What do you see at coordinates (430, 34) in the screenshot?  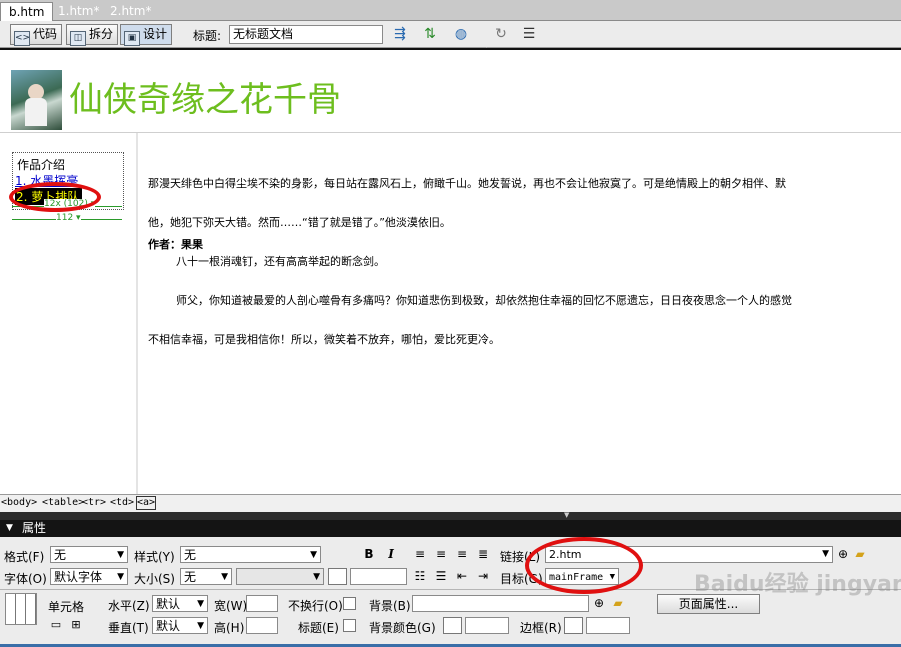 I see `upload-download-icon: ⇅` at bounding box center [430, 34].